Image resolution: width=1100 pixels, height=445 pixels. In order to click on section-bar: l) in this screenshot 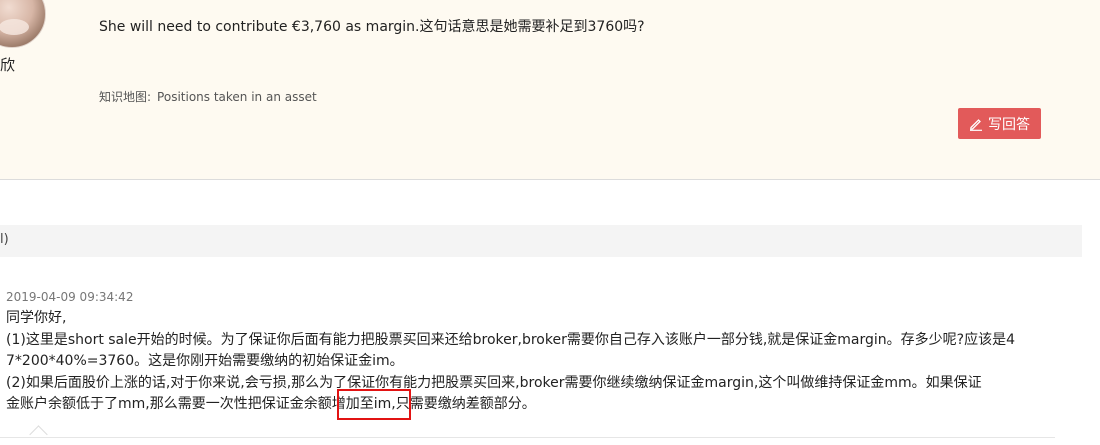, I will do `click(541, 241)`.